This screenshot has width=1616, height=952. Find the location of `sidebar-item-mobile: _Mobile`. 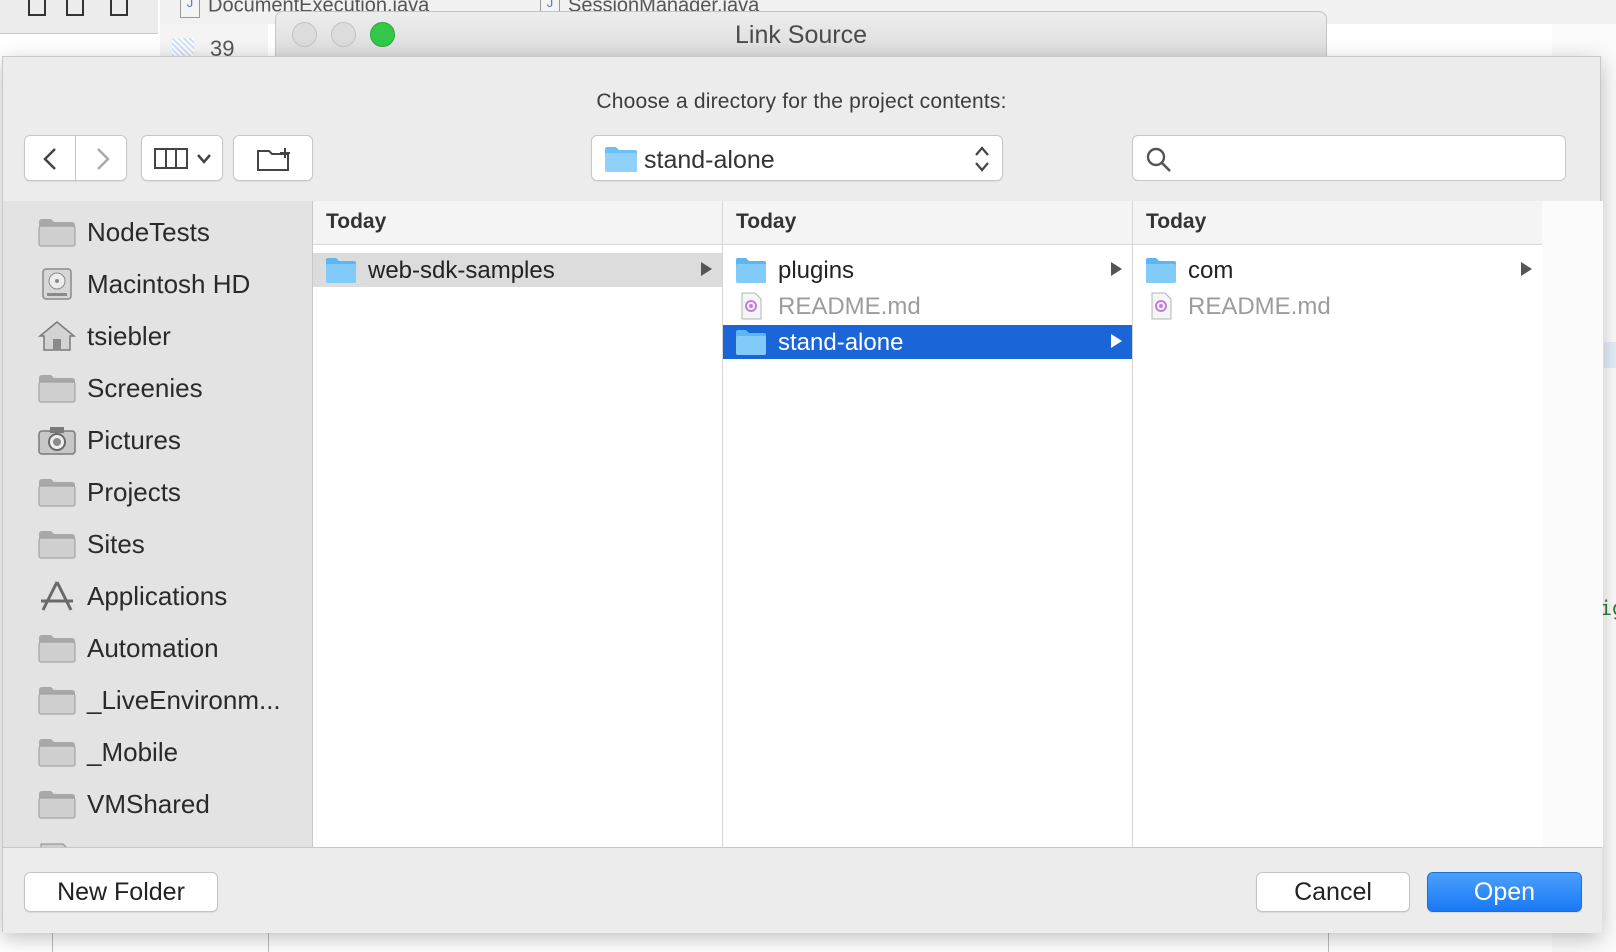

sidebar-item-mobile: _Mobile is located at coordinates (157, 752).